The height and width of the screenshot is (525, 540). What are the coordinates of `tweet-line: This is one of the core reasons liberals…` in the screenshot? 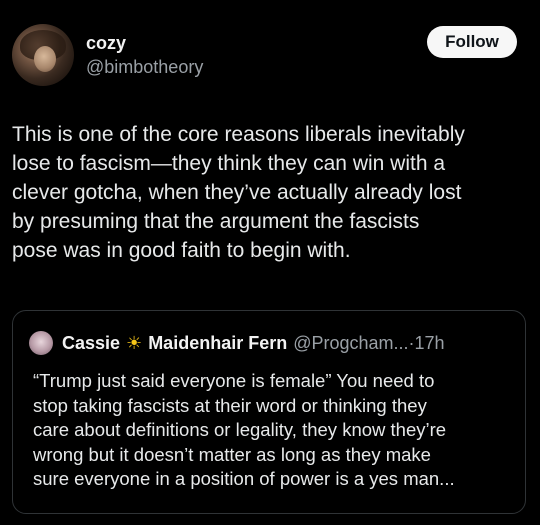 It's located at (238, 134).